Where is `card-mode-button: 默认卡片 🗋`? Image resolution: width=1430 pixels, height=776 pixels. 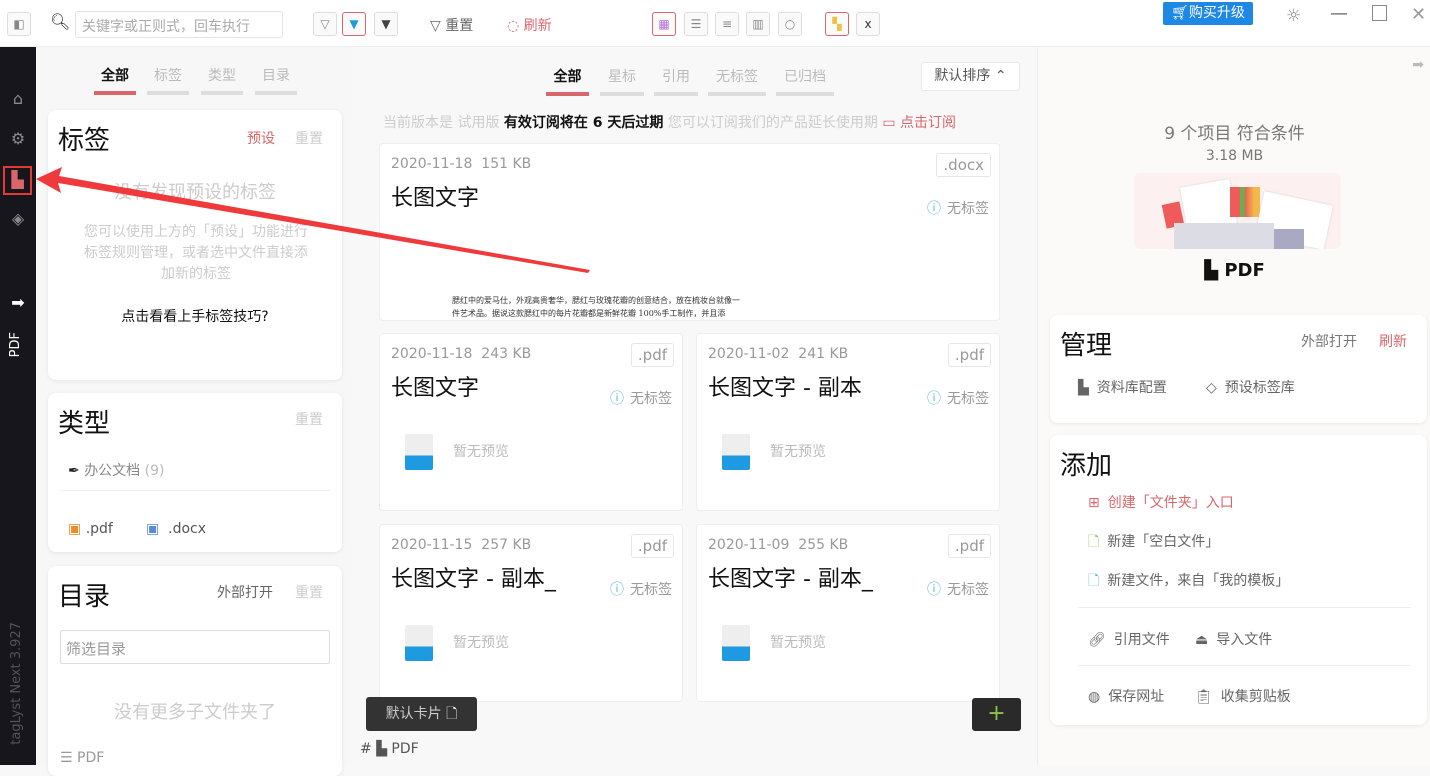
card-mode-button: 默认卡片 🗋 is located at coordinates (421, 714).